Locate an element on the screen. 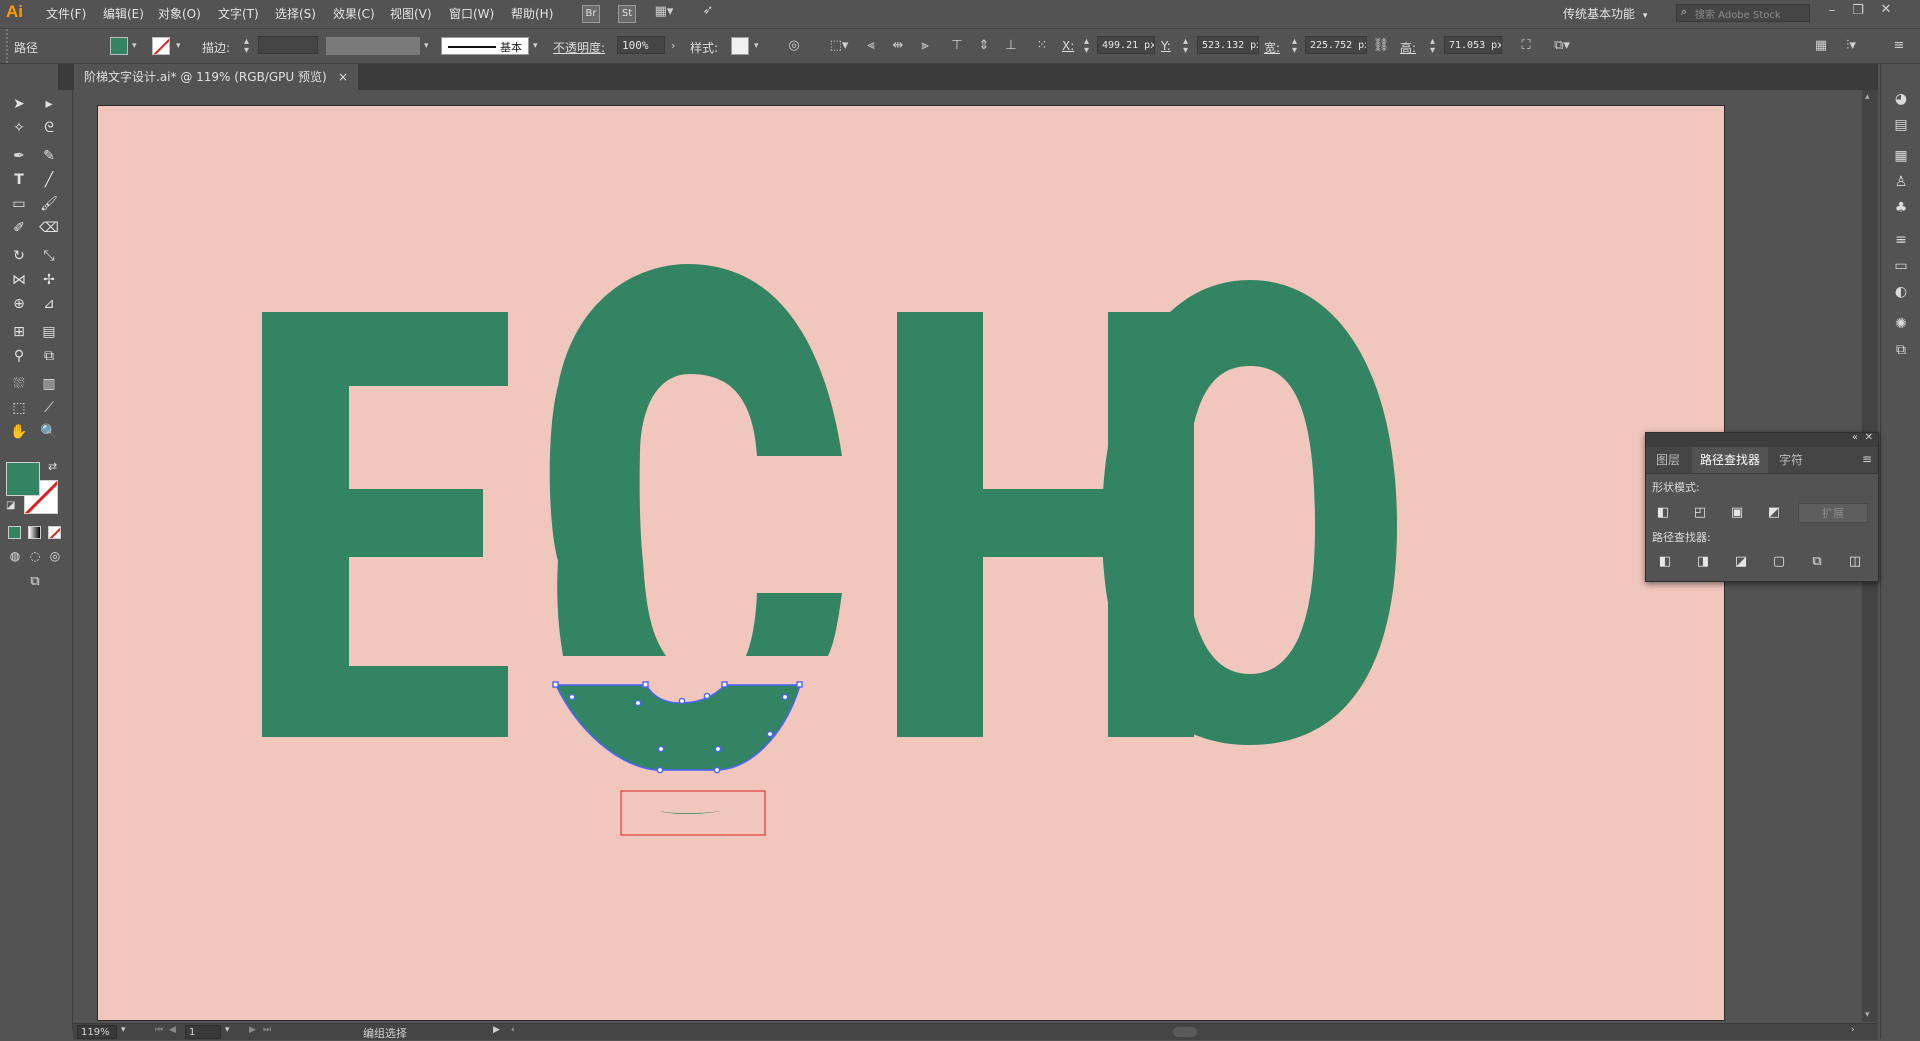  tab-pathfinder: 路径查找器 is located at coordinates (1730, 460).